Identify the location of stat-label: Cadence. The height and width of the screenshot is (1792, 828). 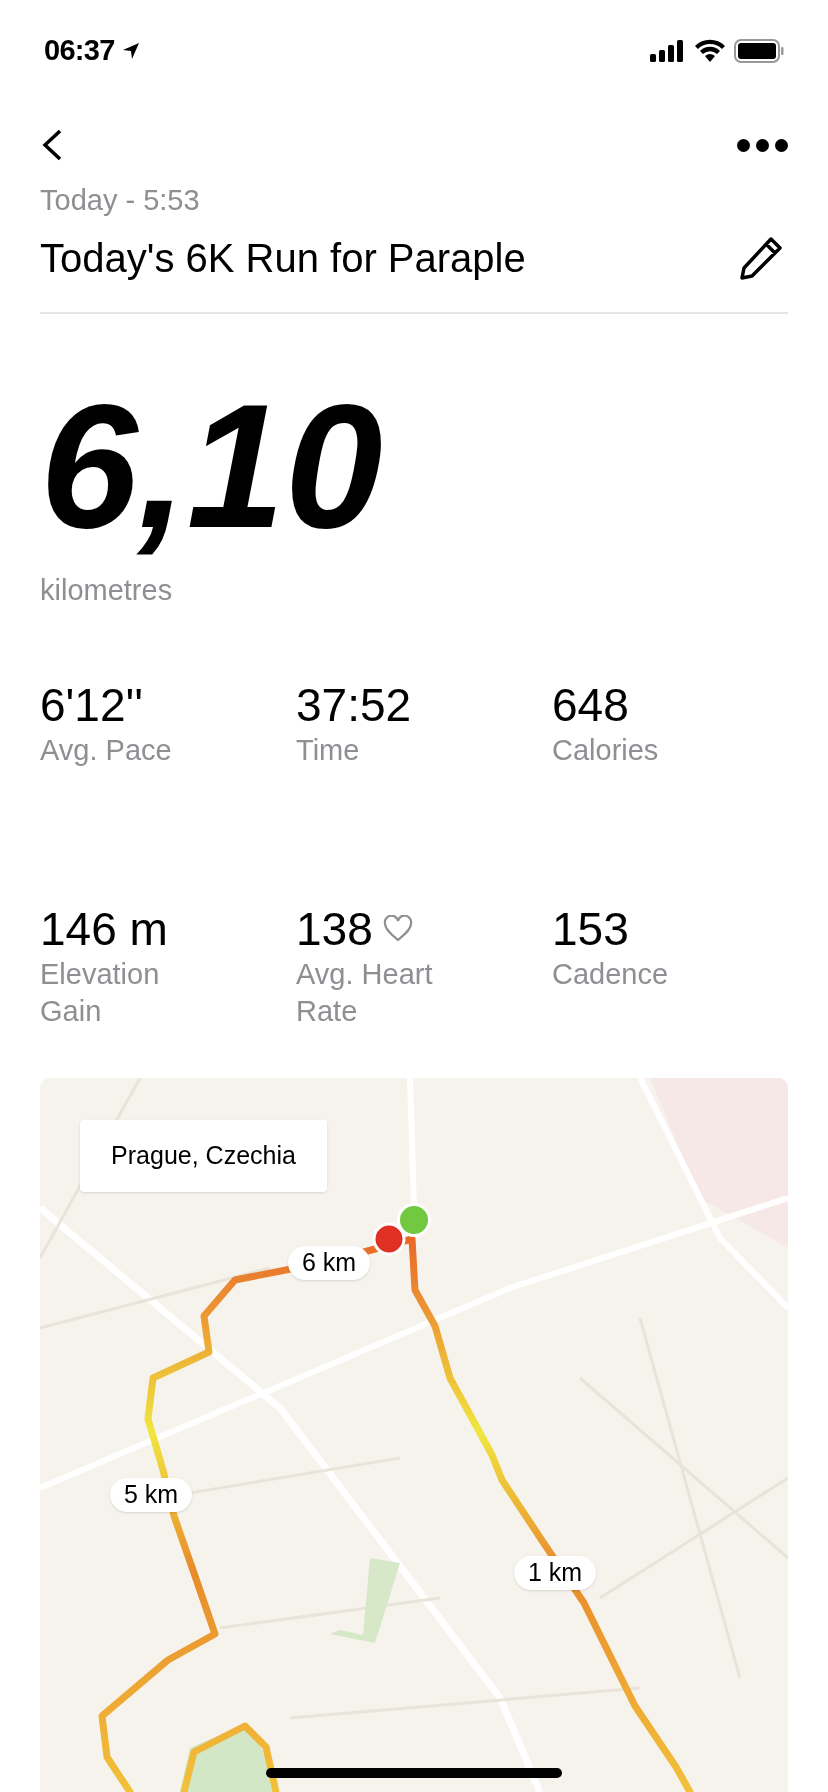
(611, 974).